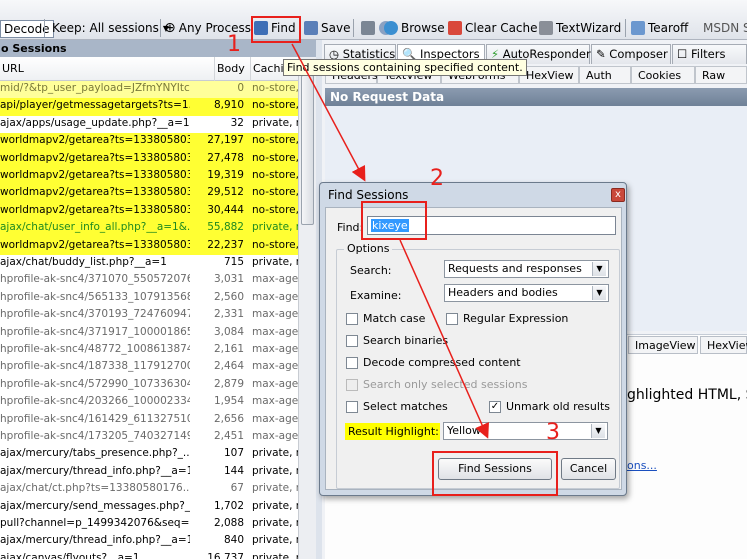 The image size is (747, 559). I want to click on session-caching-cell: no-store,, so click(275, 140).